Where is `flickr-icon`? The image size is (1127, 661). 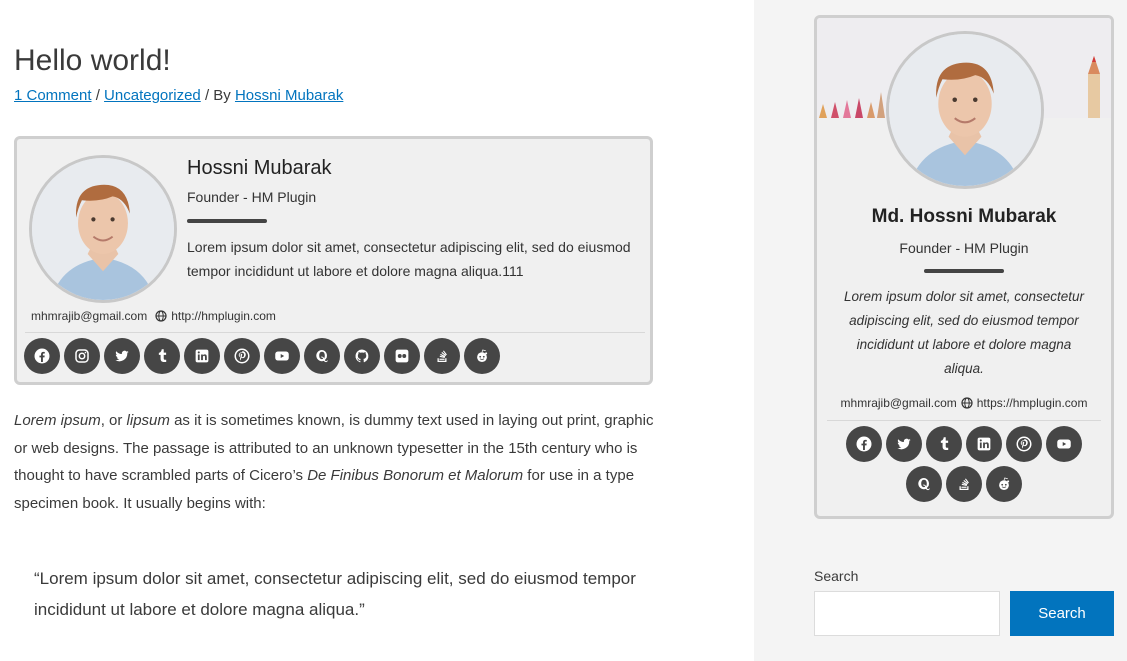
flickr-icon is located at coordinates (402, 356).